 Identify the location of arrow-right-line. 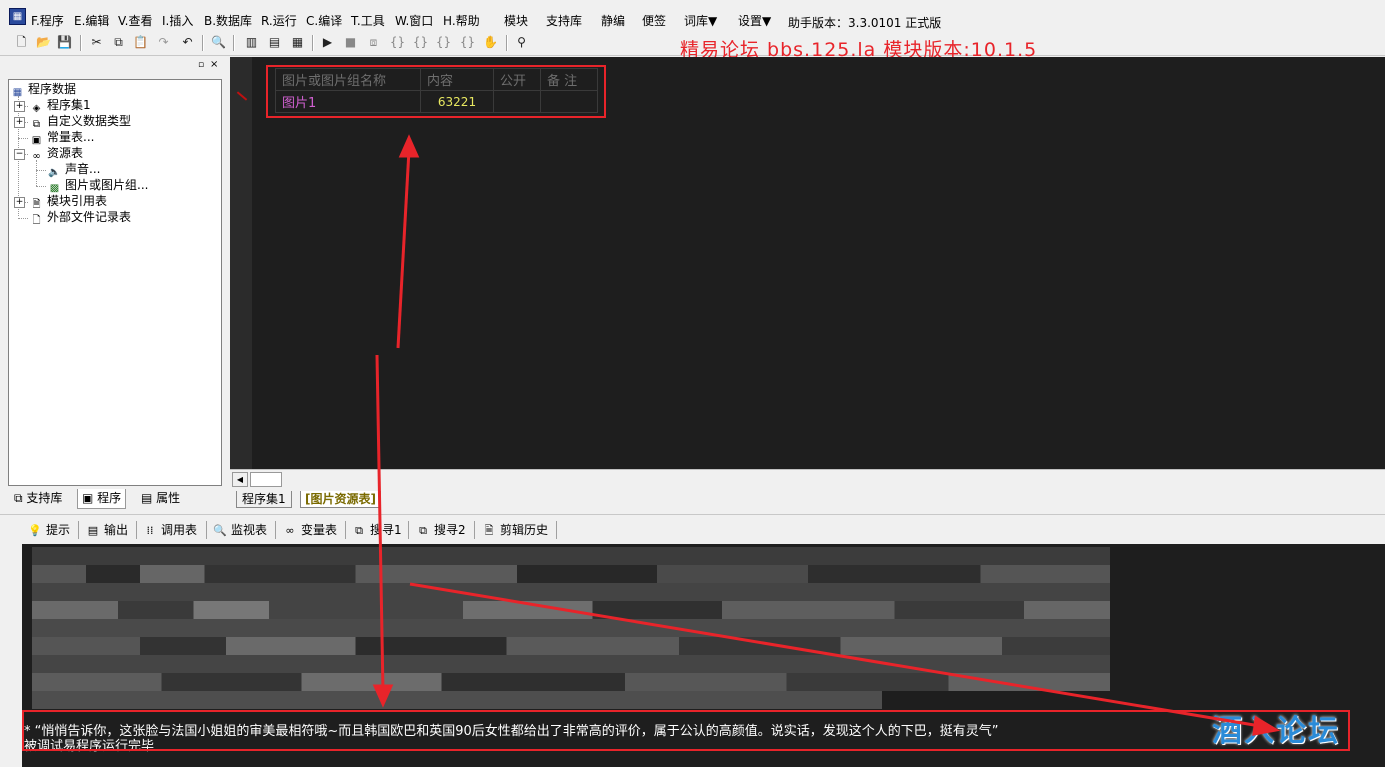
(835, 655).